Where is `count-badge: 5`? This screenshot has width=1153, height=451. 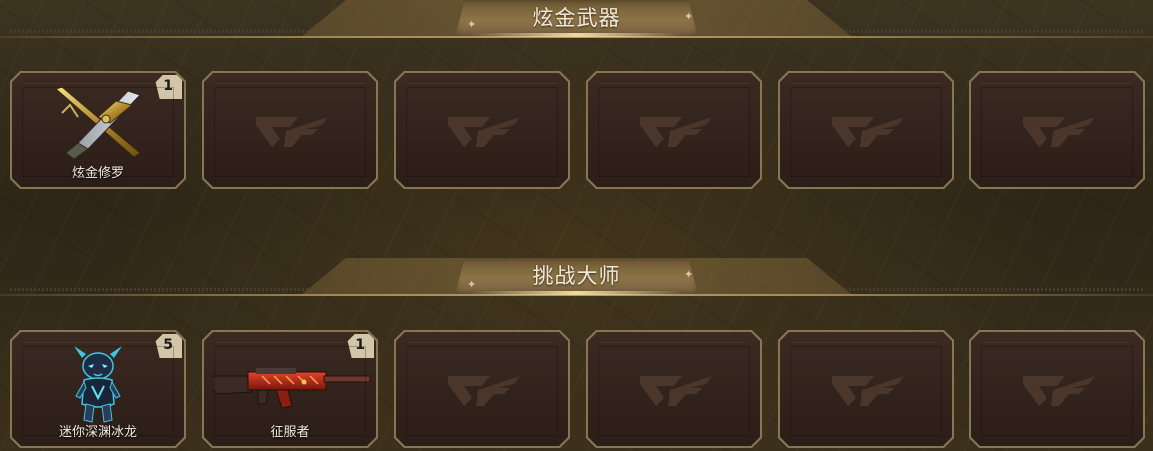 count-badge: 5 is located at coordinates (167, 346).